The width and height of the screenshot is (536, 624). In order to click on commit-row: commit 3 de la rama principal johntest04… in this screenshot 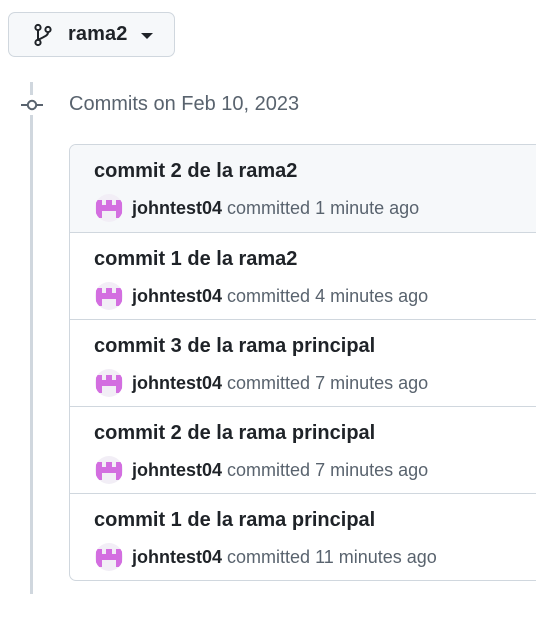, I will do `click(303, 362)`.